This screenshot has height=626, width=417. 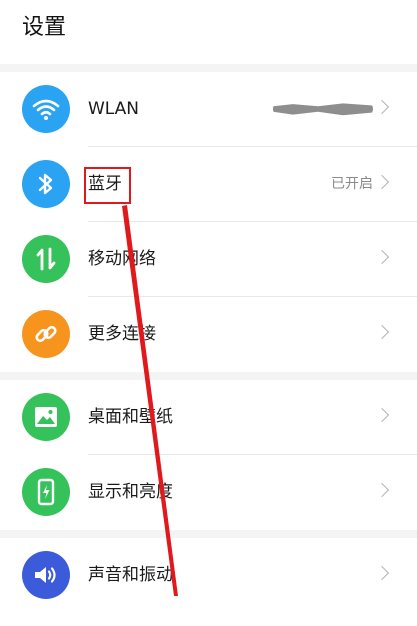 What do you see at coordinates (46, 109) in the screenshot?
I see `wifi-icon` at bounding box center [46, 109].